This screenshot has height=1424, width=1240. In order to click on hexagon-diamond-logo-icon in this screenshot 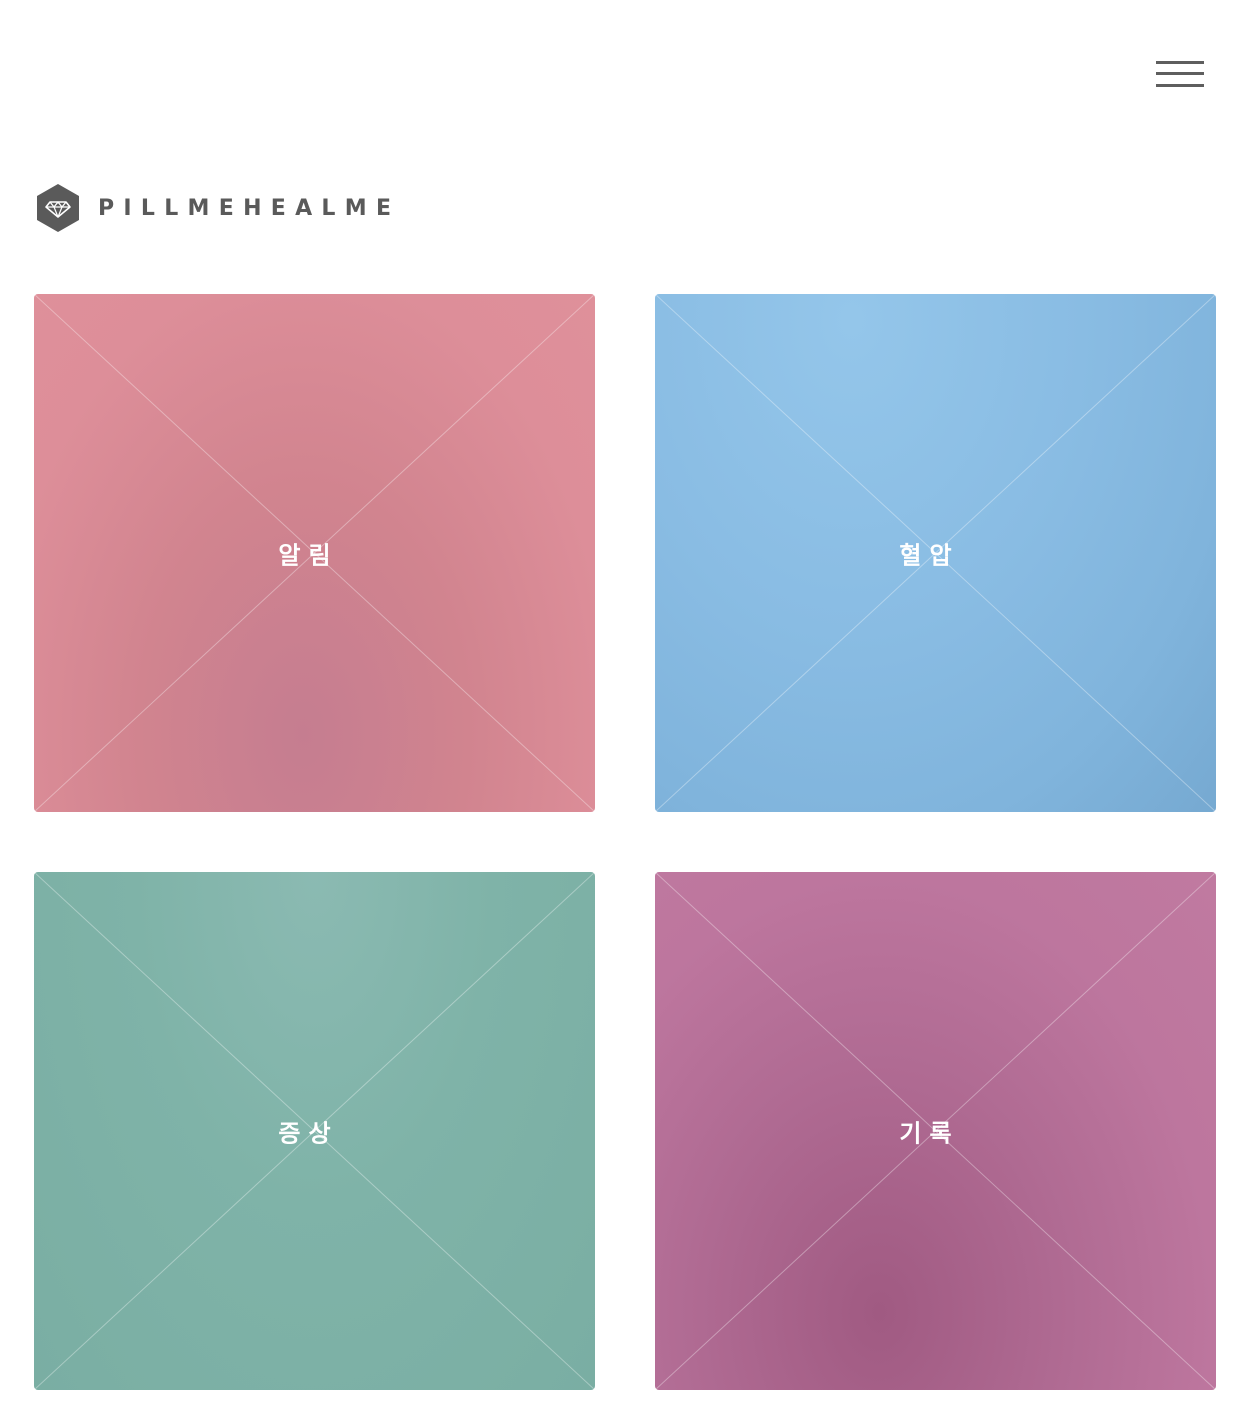, I will do `click(58, 208)`.